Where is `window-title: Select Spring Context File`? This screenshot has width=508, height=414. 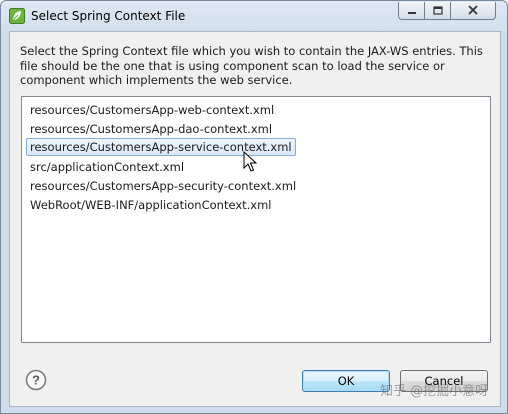
window-title: Select Spring Context File is located at coordinates (108, 16).